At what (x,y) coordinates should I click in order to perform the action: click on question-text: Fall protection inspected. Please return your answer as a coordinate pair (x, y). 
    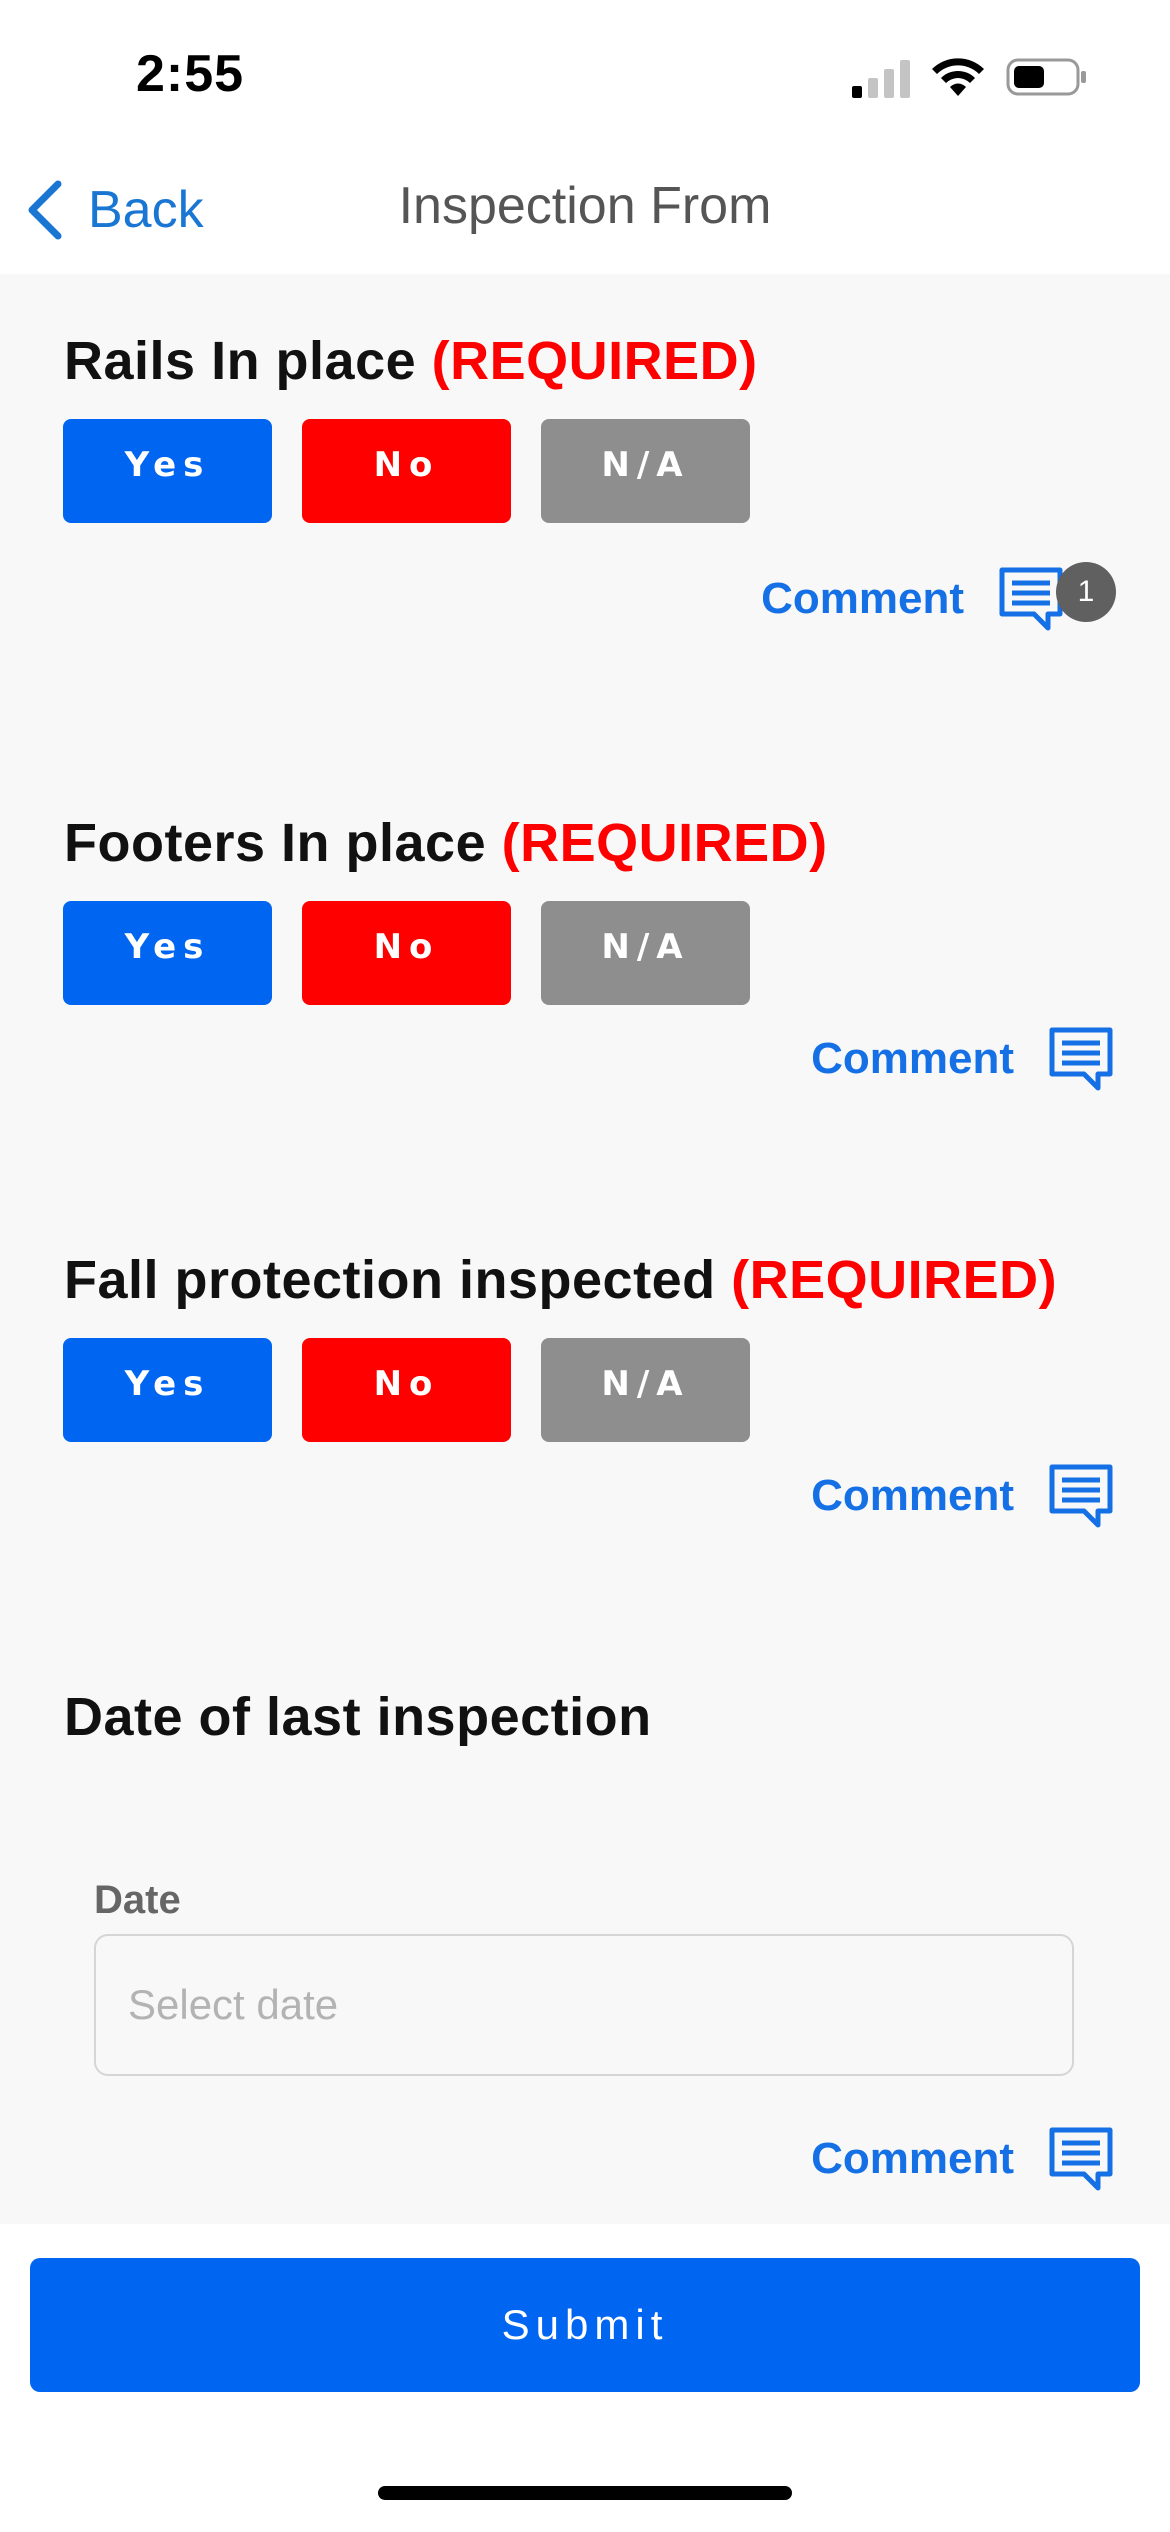
    Looking at the image, I should click on (390, 1280).